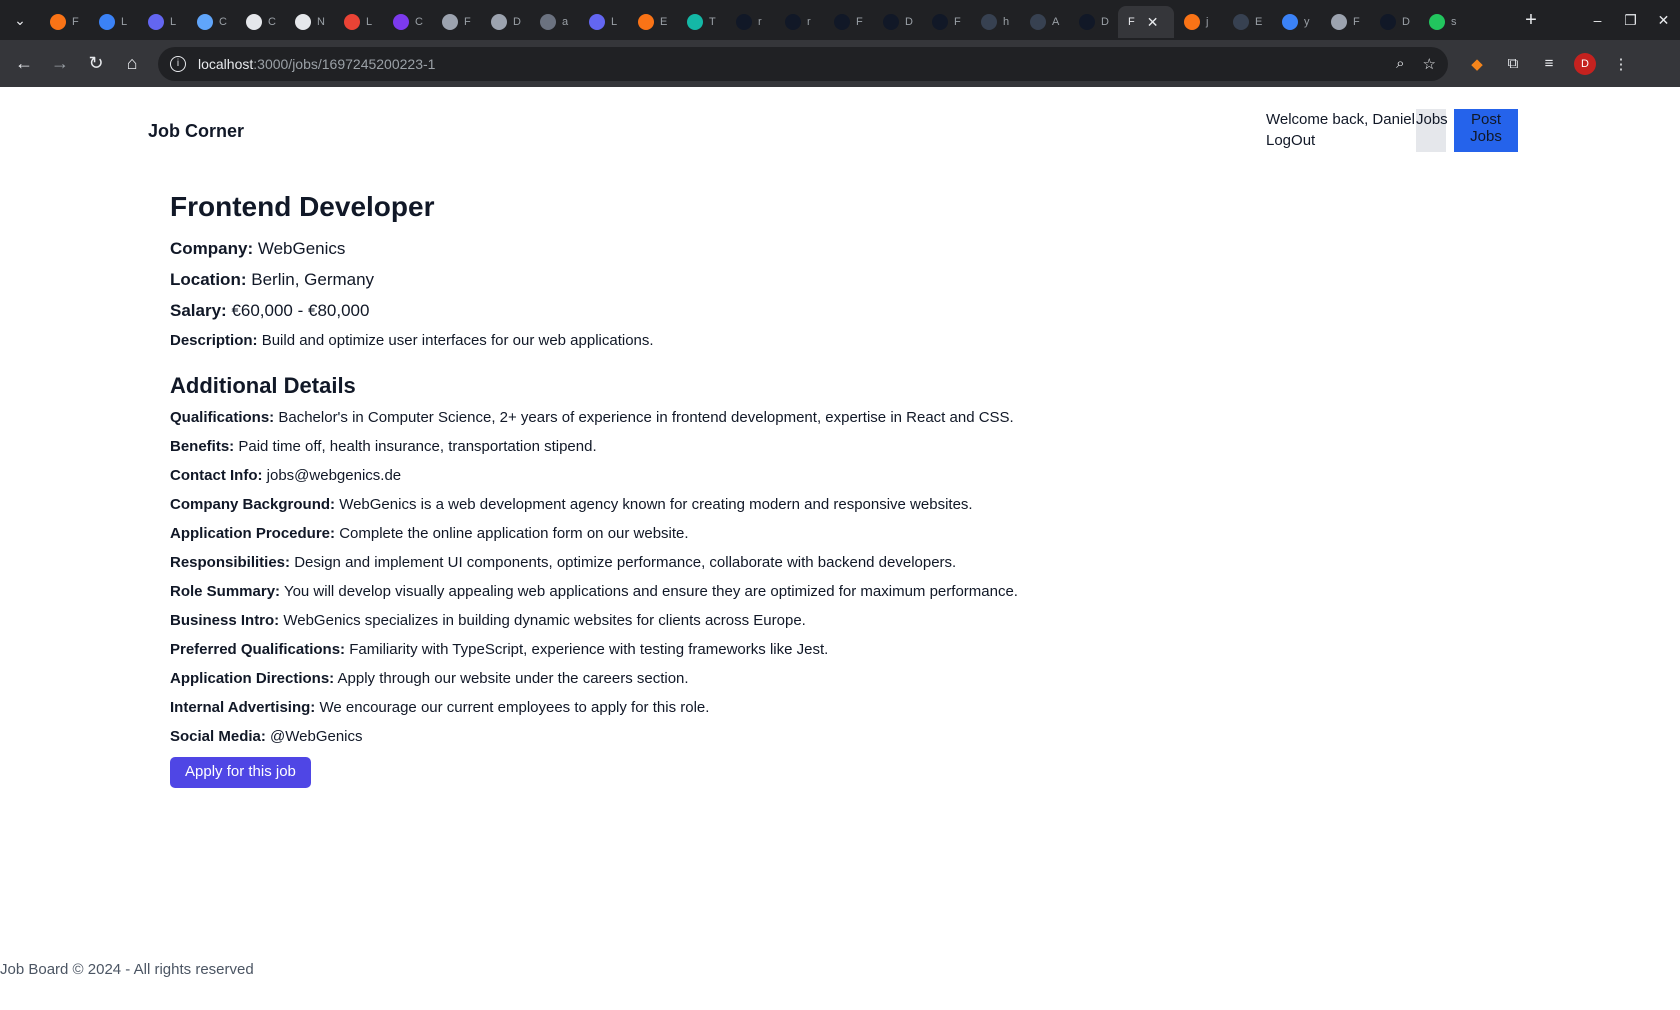 This screenshot has height=1010, width=1680. Describe the element at coordinates (1432, 130) in the screenshot. I see `jobs-nav-button: Jobs` at that location.